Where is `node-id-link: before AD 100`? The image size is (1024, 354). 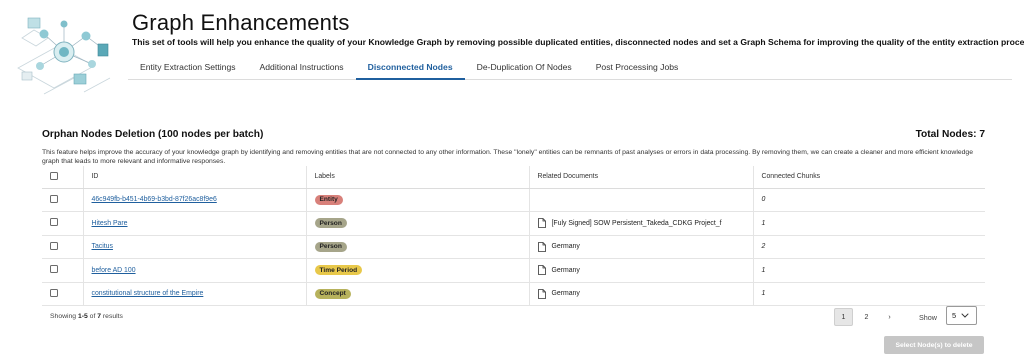
node-id-link: before AD 100 is located at coordinates (114, 270).